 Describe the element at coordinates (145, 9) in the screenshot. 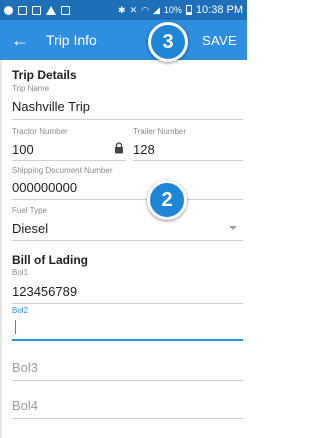

I see `wifi-icon: ◠` at that location.